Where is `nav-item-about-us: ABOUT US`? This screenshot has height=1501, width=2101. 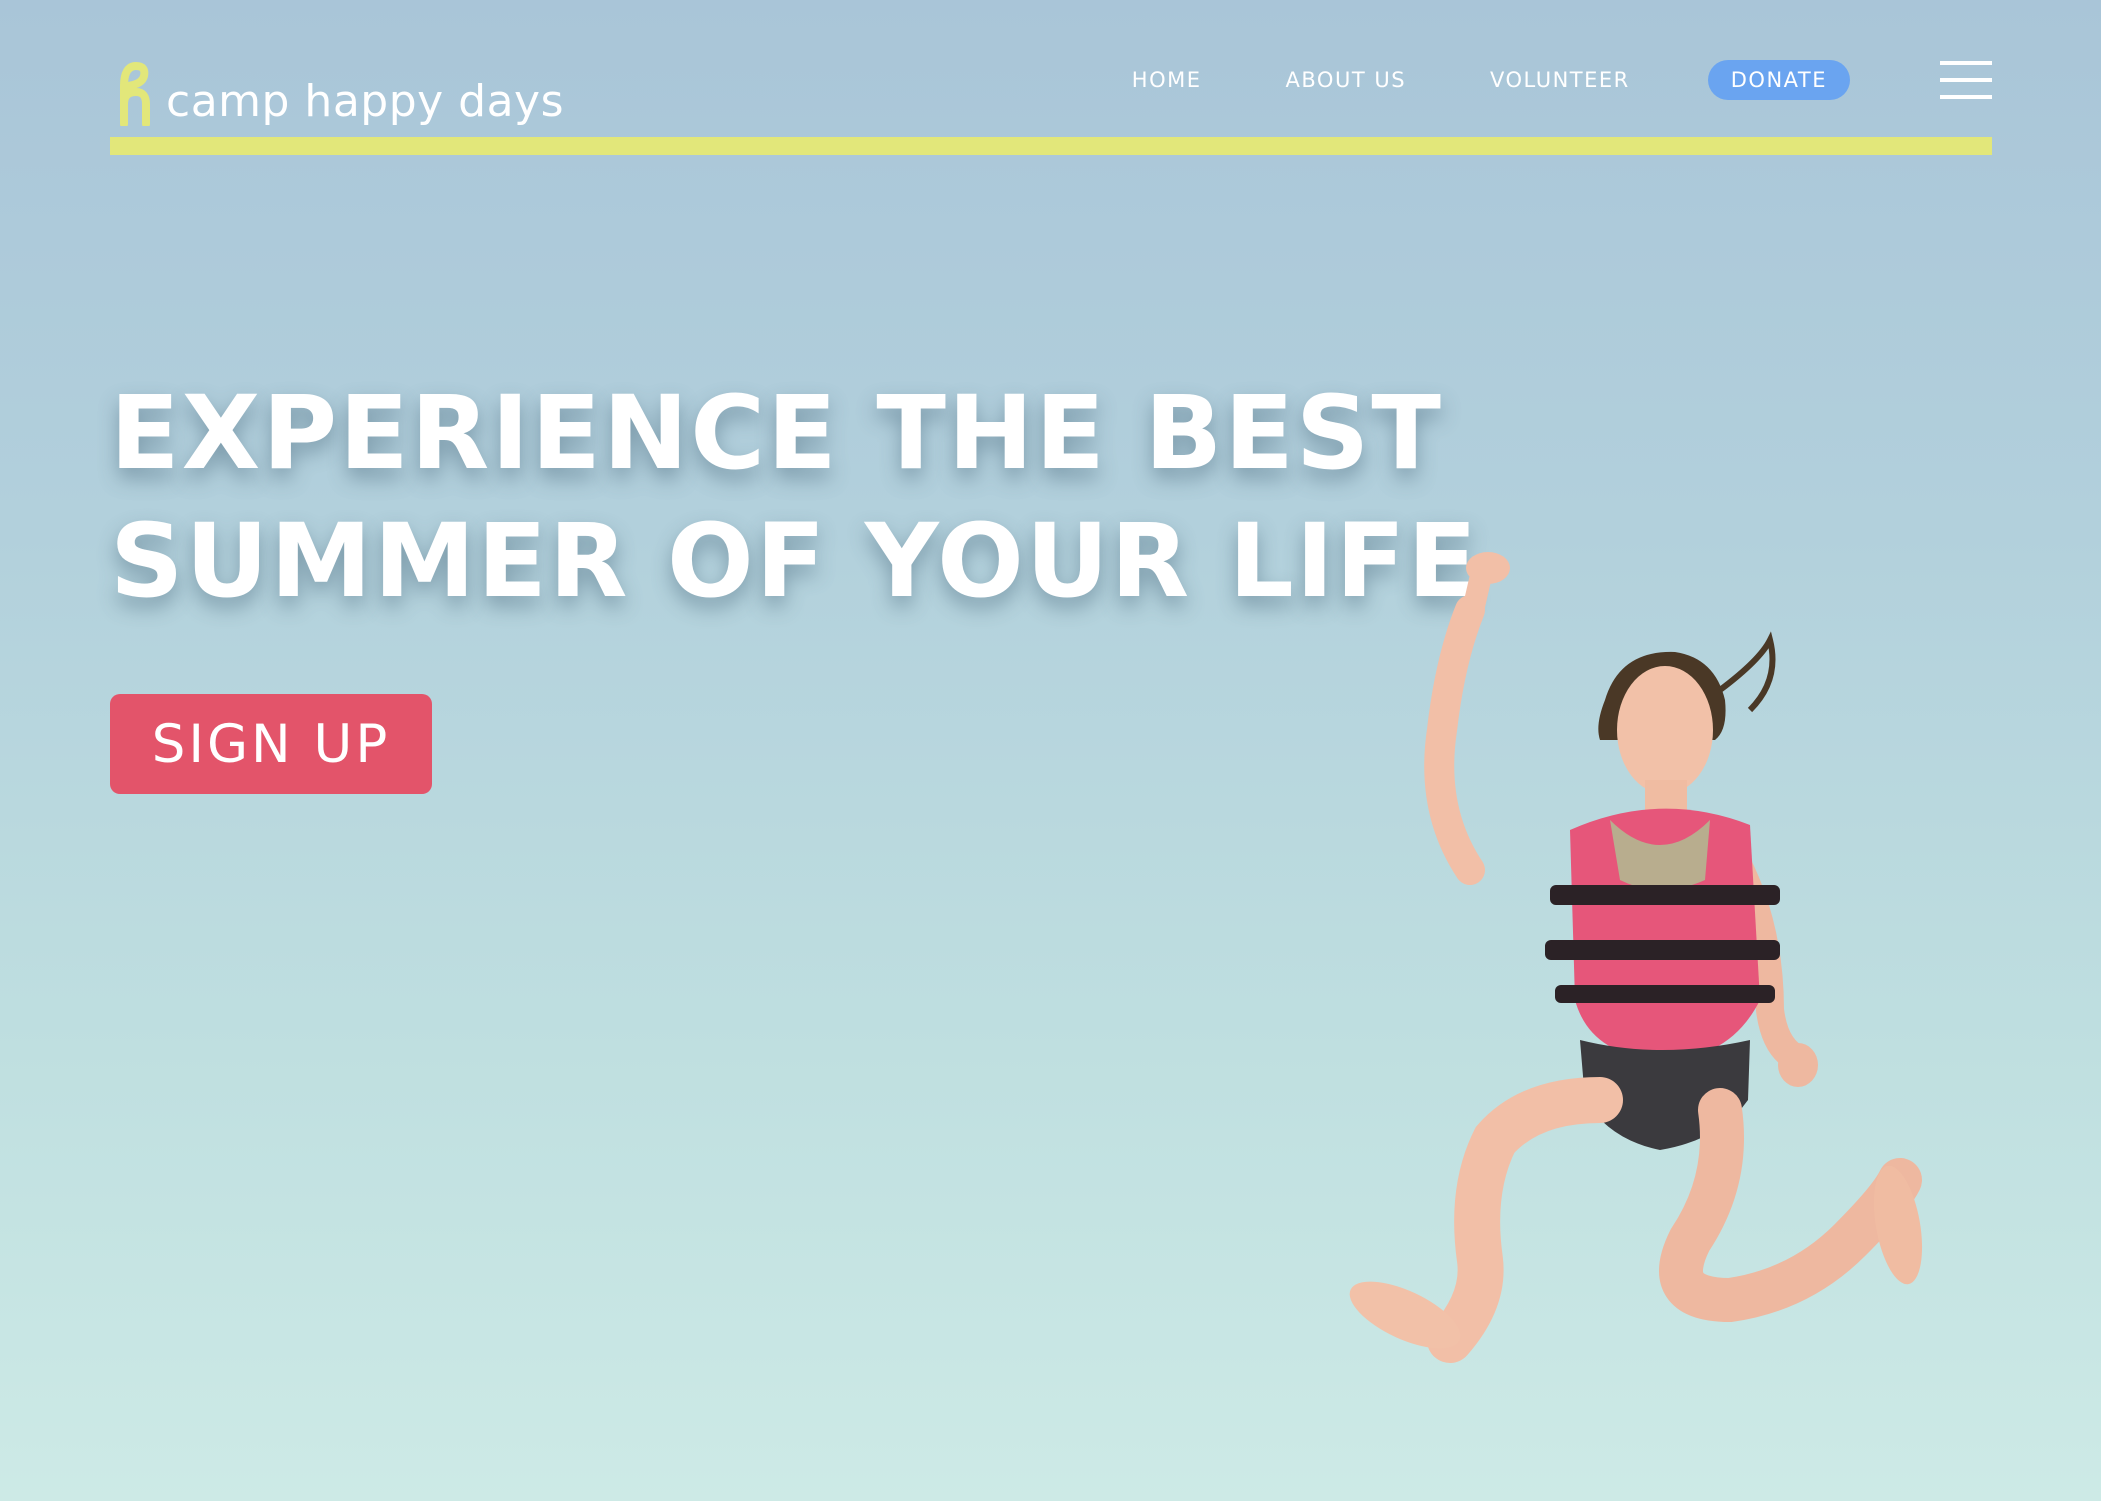 nav-item-about-us: ABOUT US is located at coordinates (1346, 80).